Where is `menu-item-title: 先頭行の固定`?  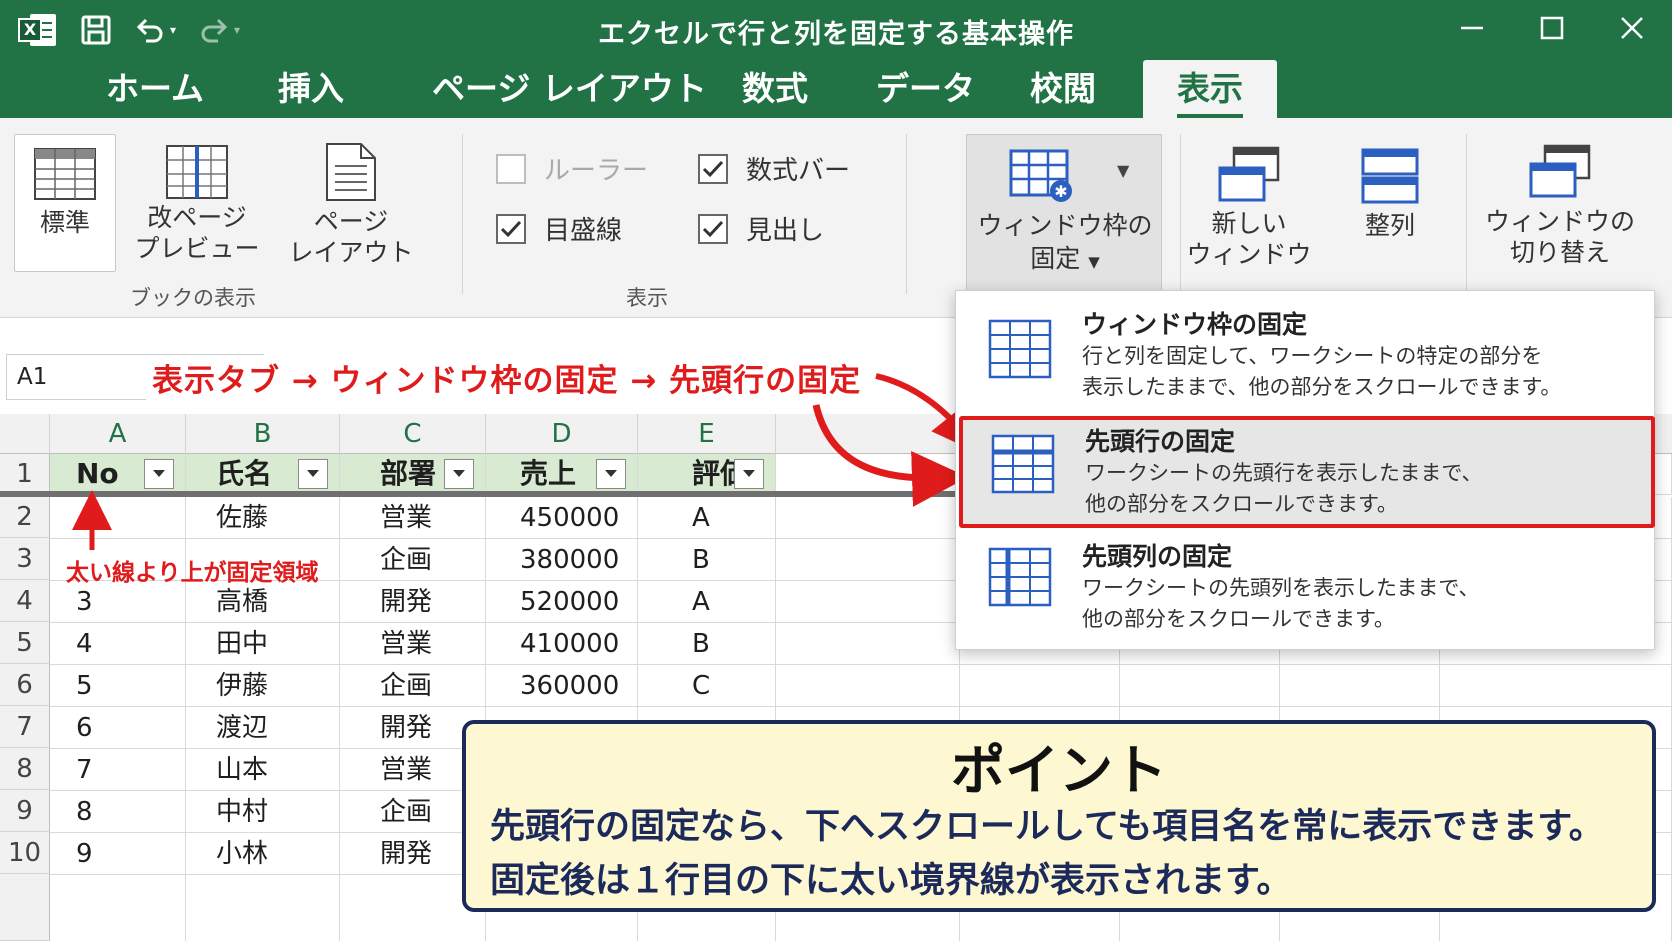 menu-item-title: 先頭行の固定 is located at coordinates (1160, 441).